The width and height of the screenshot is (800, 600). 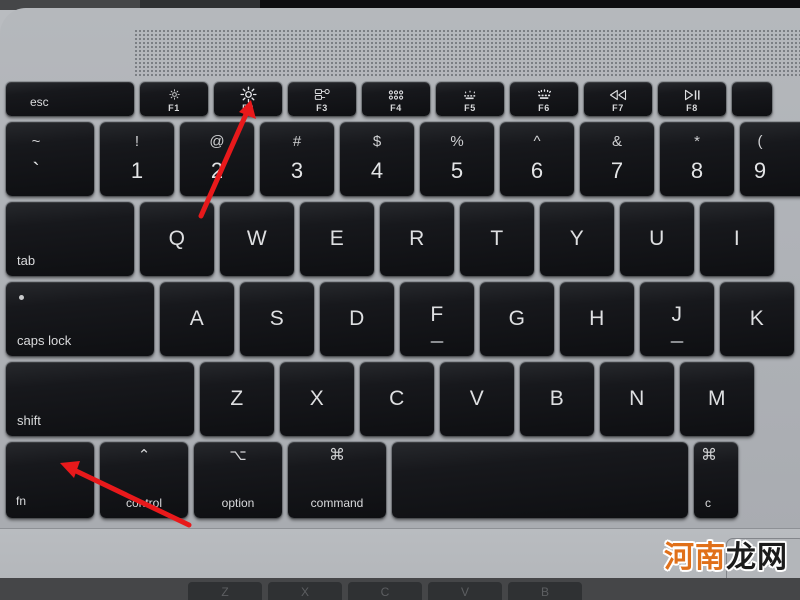 What do you see at coordinates (437, 319) in the screenshot?
I see `key-f: F` at bounding box center [437, 319].